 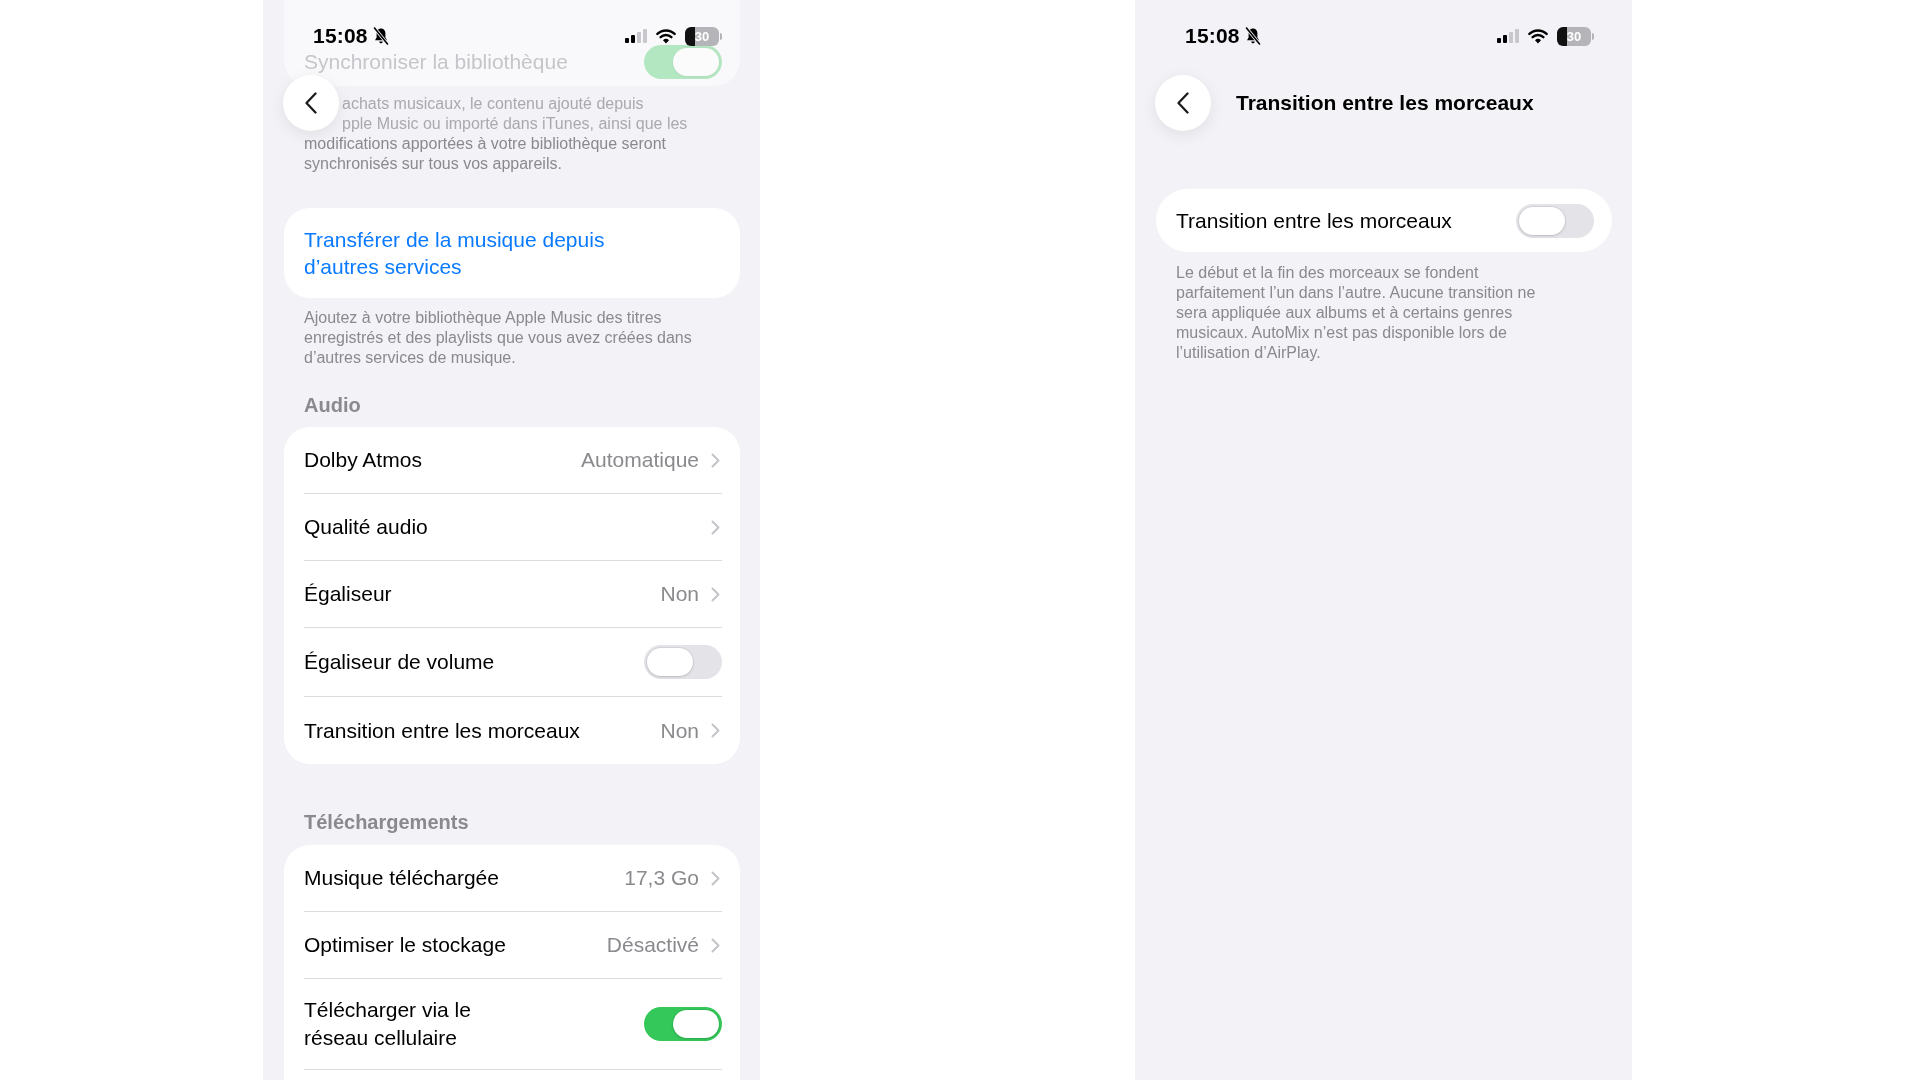 I want to click on section-header: Audio, so click(x=332, y=405).